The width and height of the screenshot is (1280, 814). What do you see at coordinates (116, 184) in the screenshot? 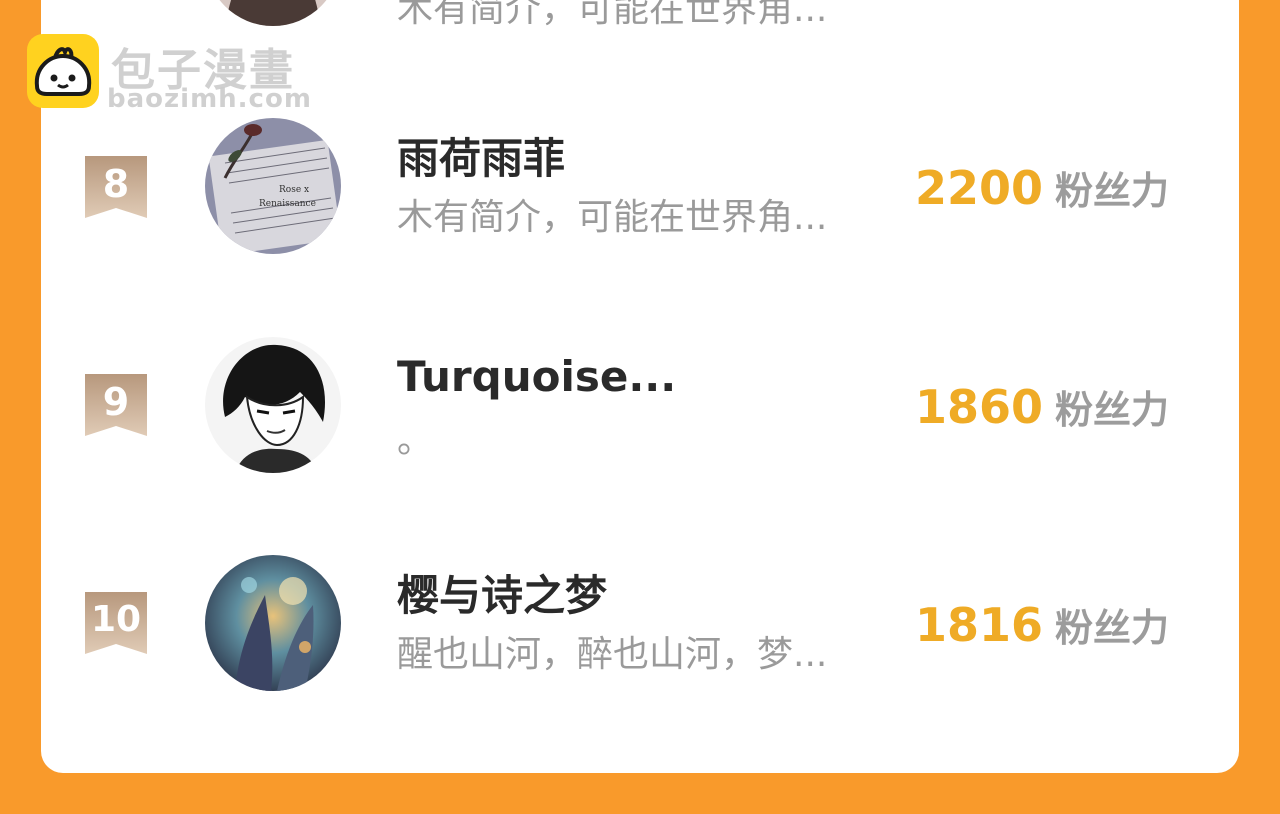
I see `rank-number: 8` at bounding box center [116, 184].